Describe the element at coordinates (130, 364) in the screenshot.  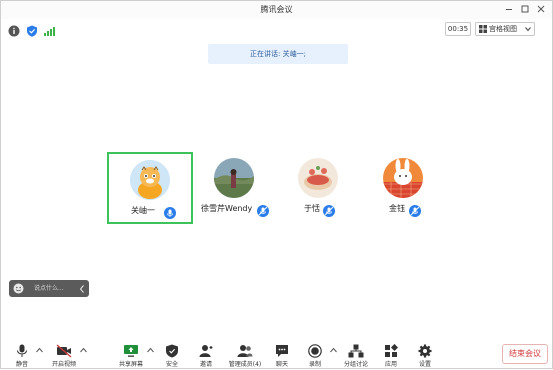
I see `share-screen-label: 共享屏幕` at that location.